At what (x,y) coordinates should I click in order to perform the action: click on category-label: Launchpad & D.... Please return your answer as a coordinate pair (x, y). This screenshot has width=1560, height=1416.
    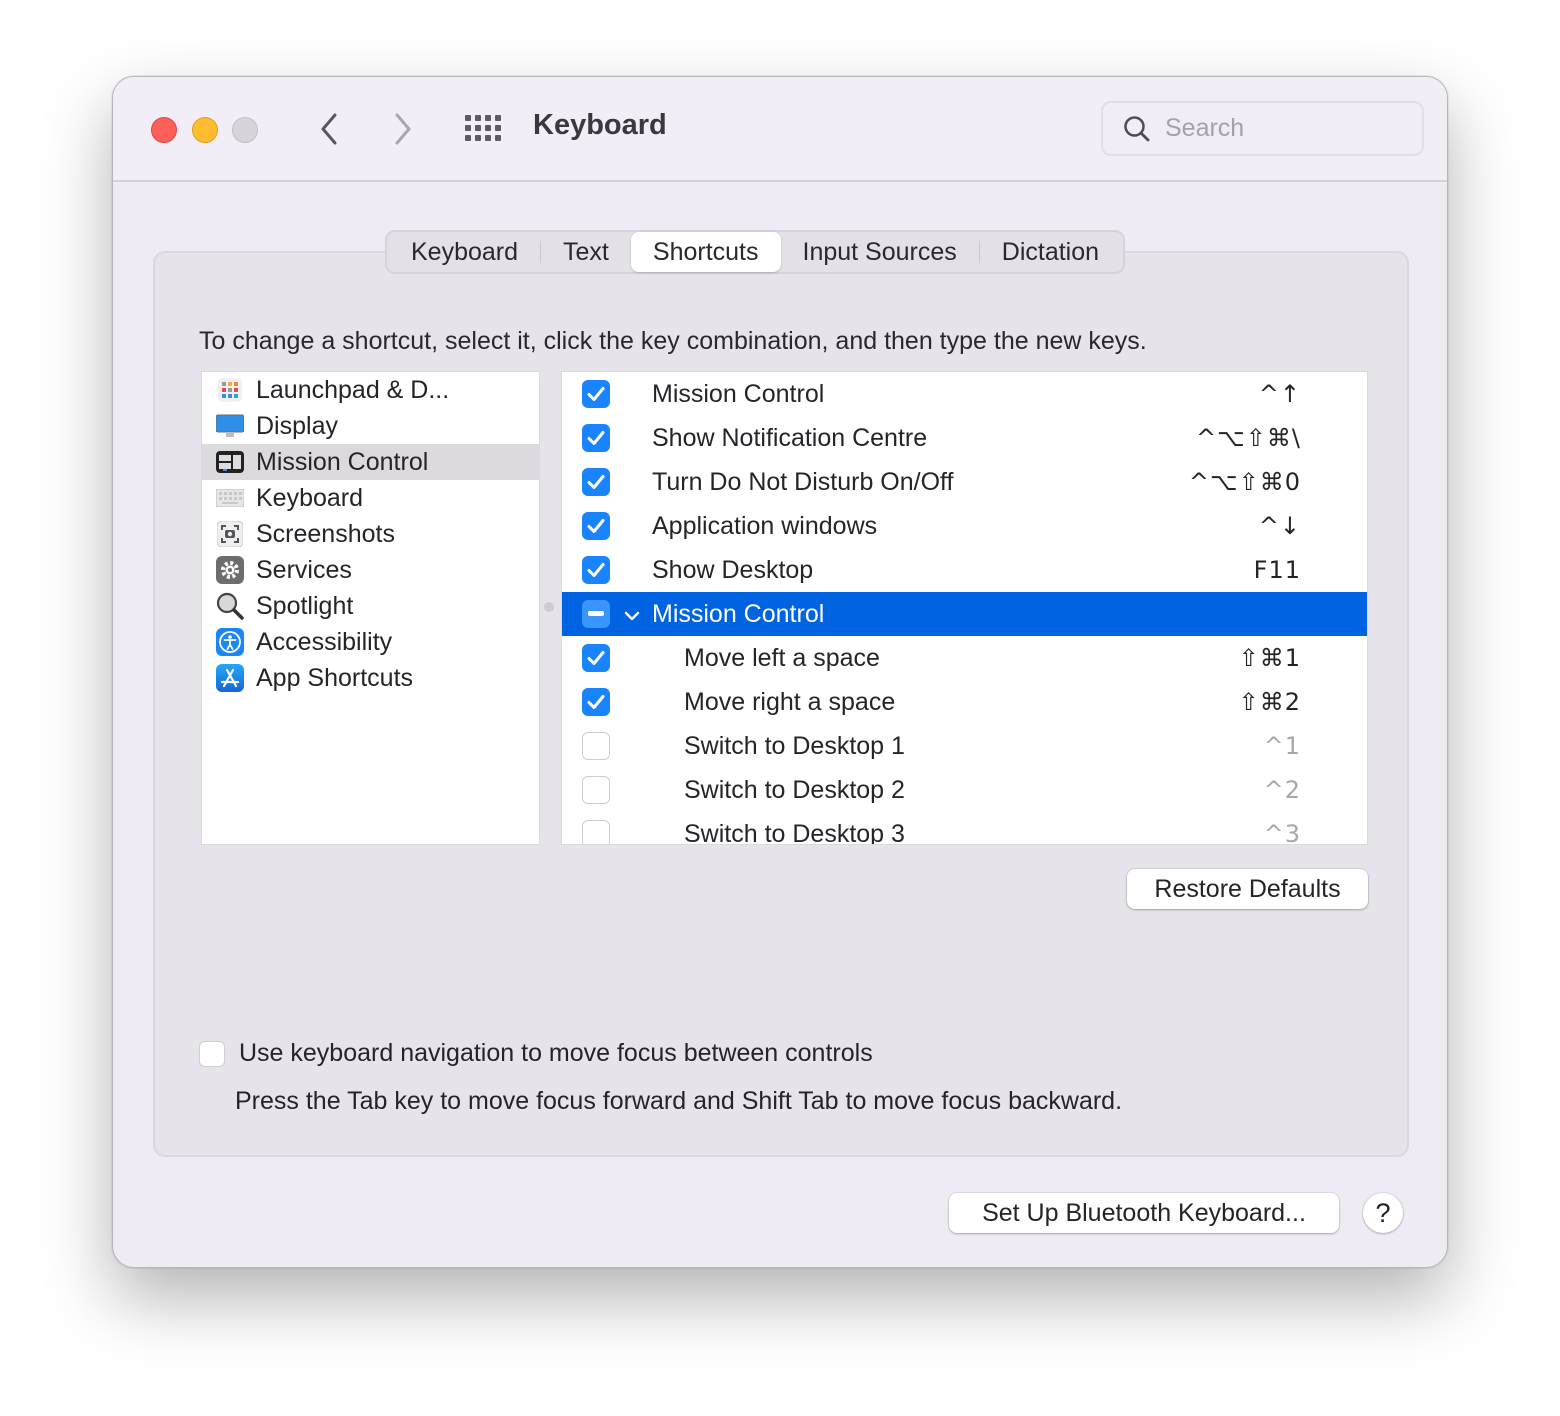
    Looking at the image, I should click on (353, 389).